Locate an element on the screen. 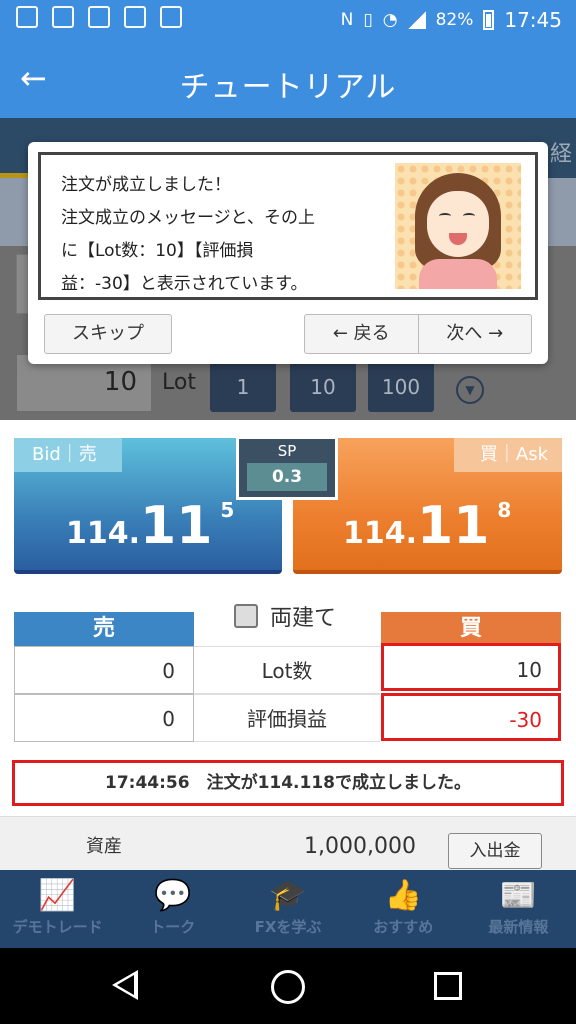  tutorial-nav: ← 戻る 次へ → is located at coordinates (418, 334).